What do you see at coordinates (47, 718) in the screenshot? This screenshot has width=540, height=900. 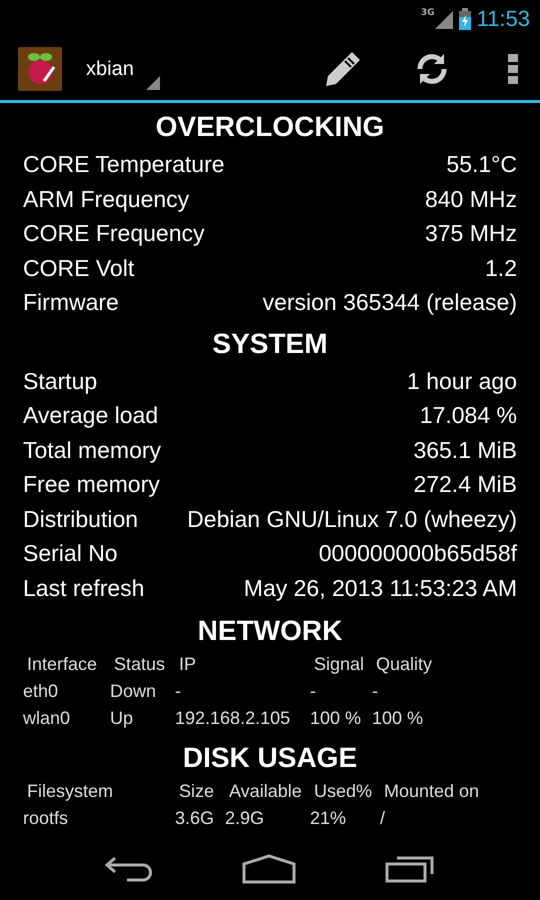 I see `table-cell-text: wlan0` at bounding box center [47, 718].